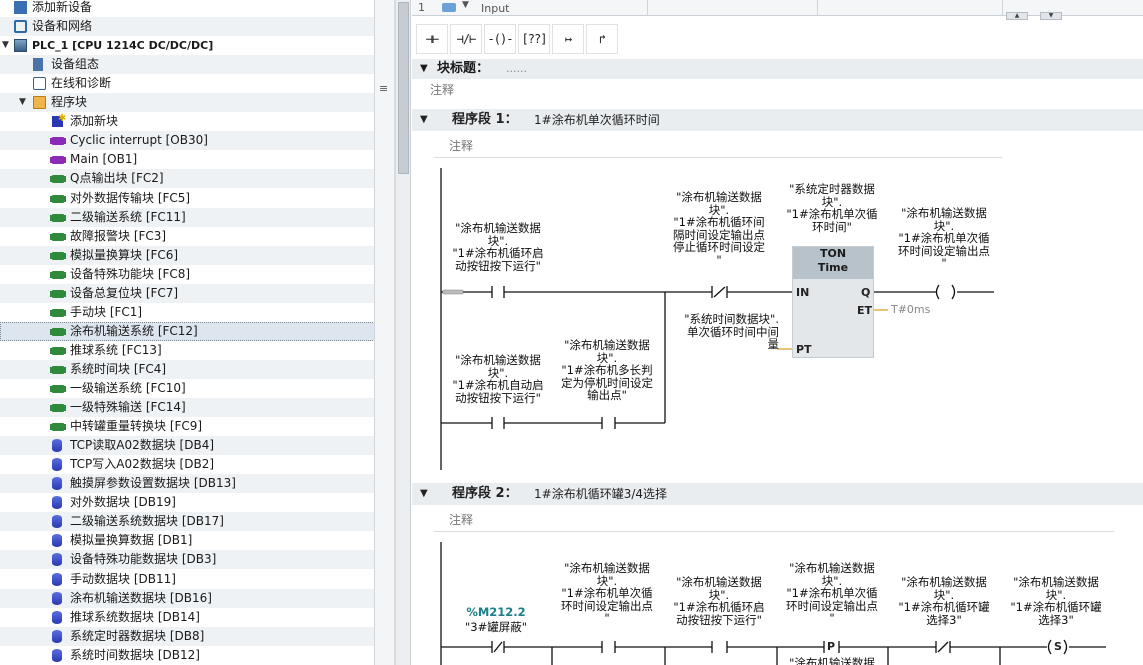  What do you see at coordinates (62, 26) in the screenshot?
I see `tree-item-label: 设备和网络` at bounding box center [62, 26].